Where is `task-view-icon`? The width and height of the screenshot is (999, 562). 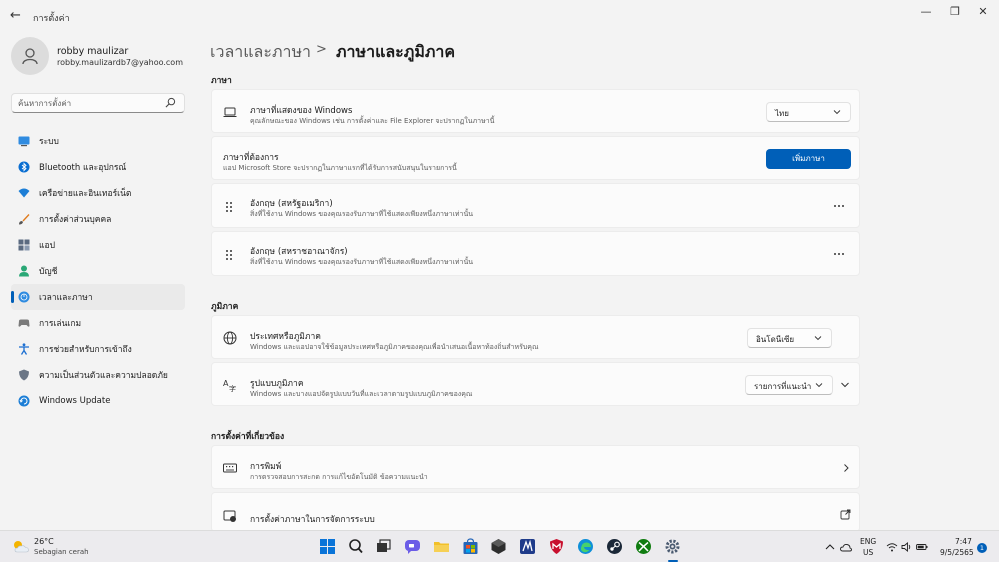
task-view-icon is located at coordinates (383, 546).